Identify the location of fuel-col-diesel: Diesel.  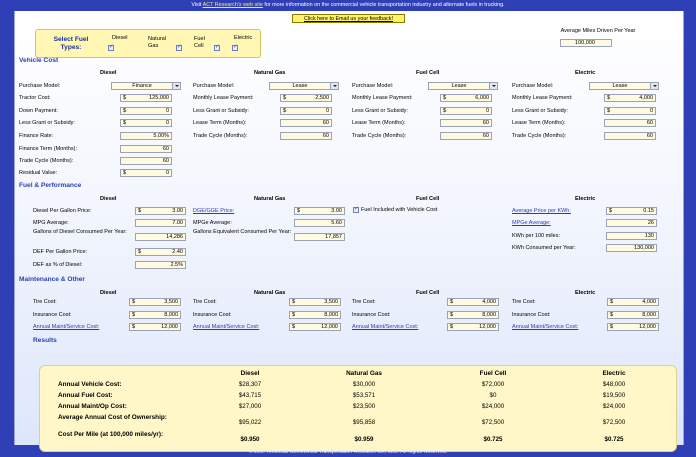
(108, 199).